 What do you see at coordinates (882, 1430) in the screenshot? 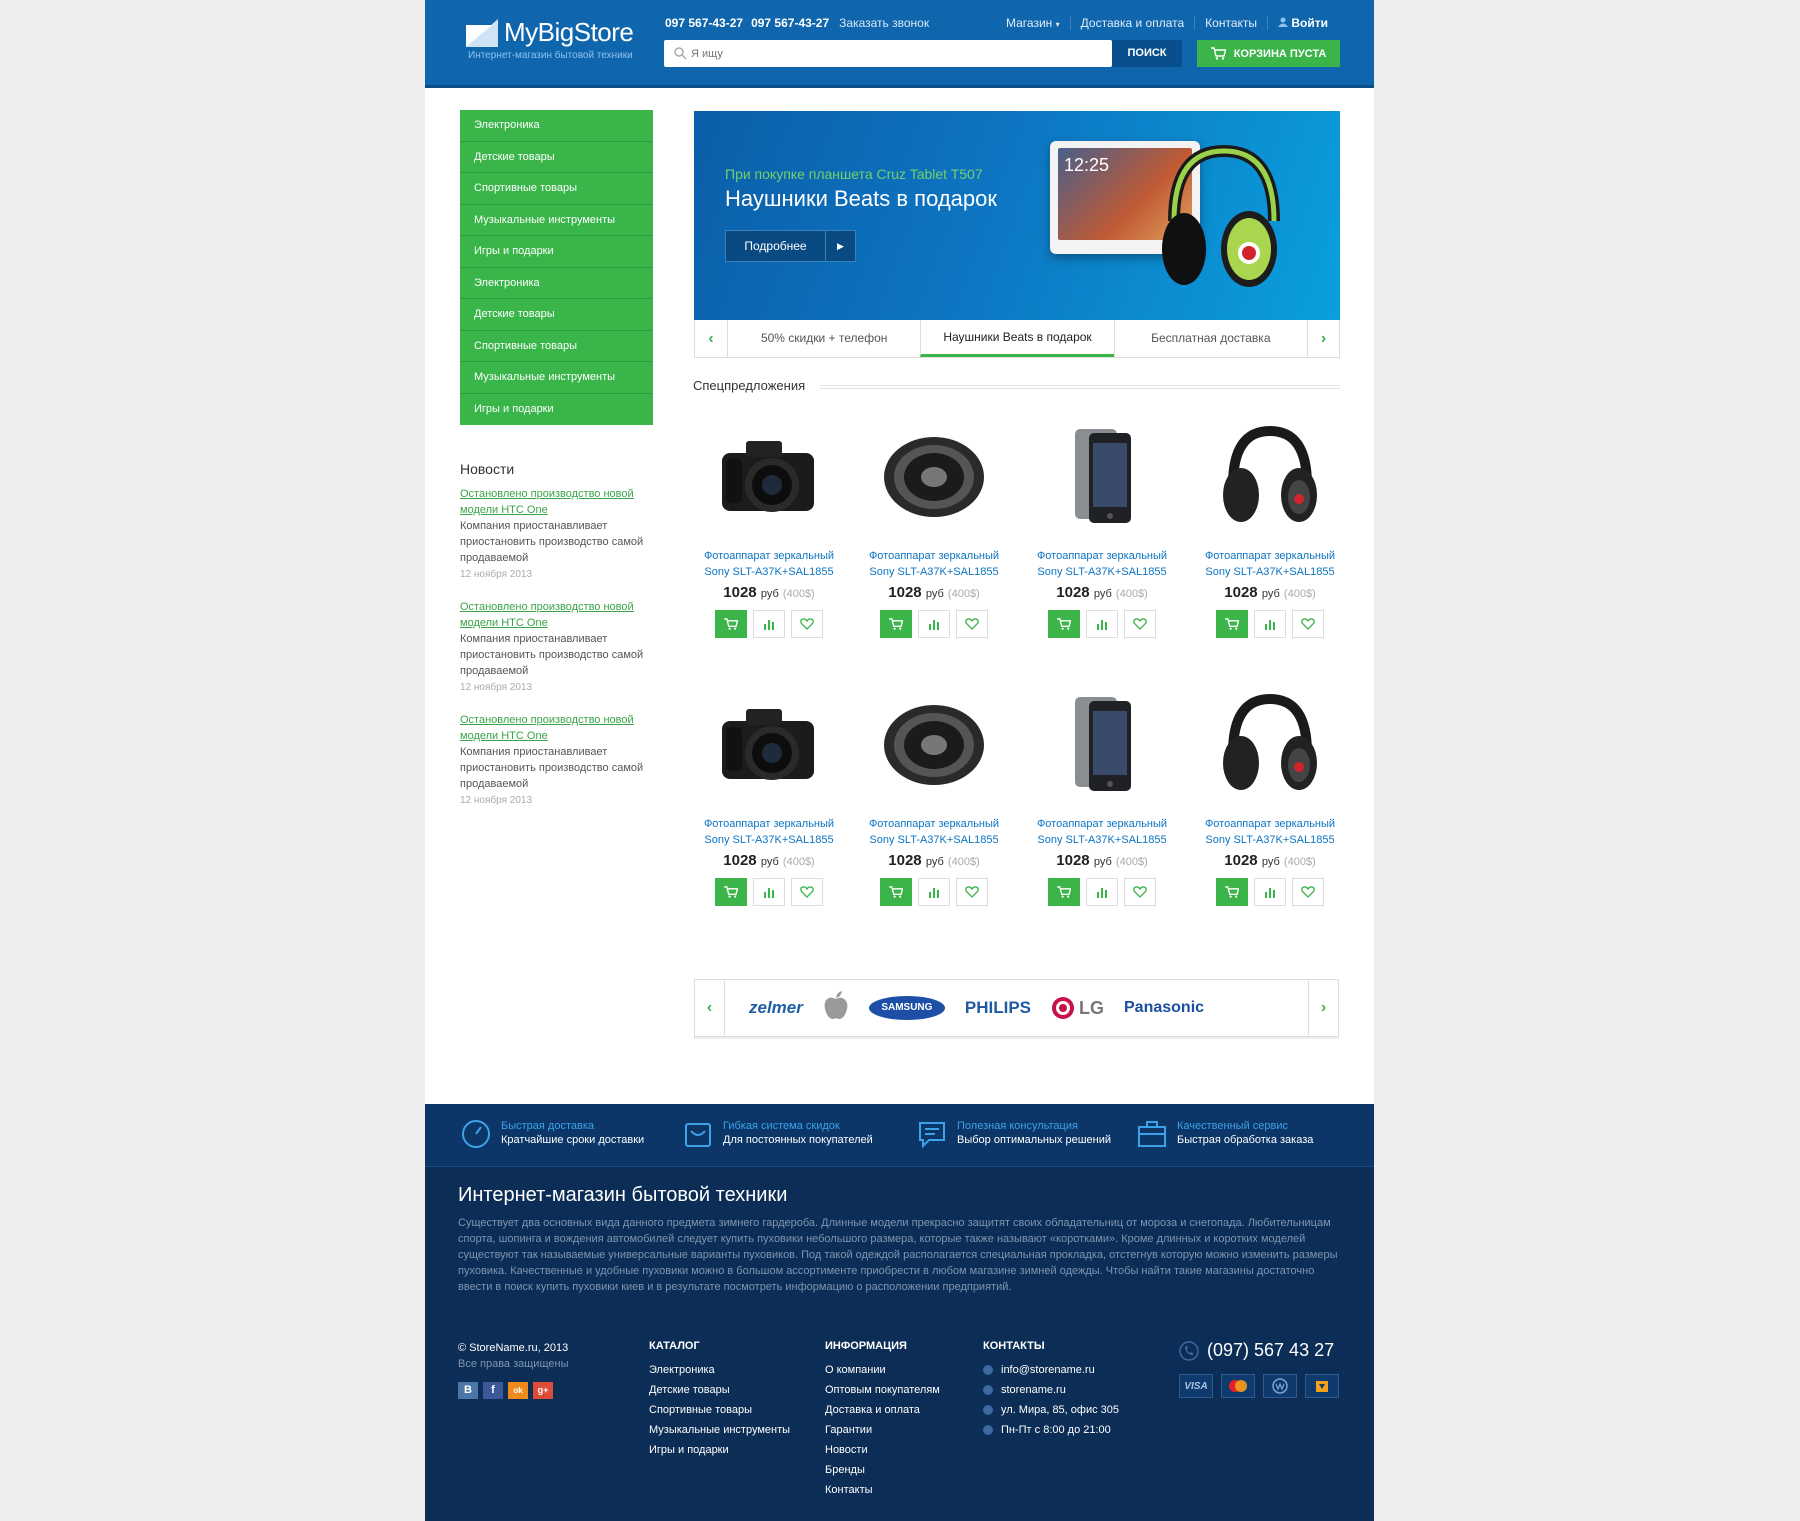
I see `footer-link: Гарантии` at bounding box center [882, 1430].